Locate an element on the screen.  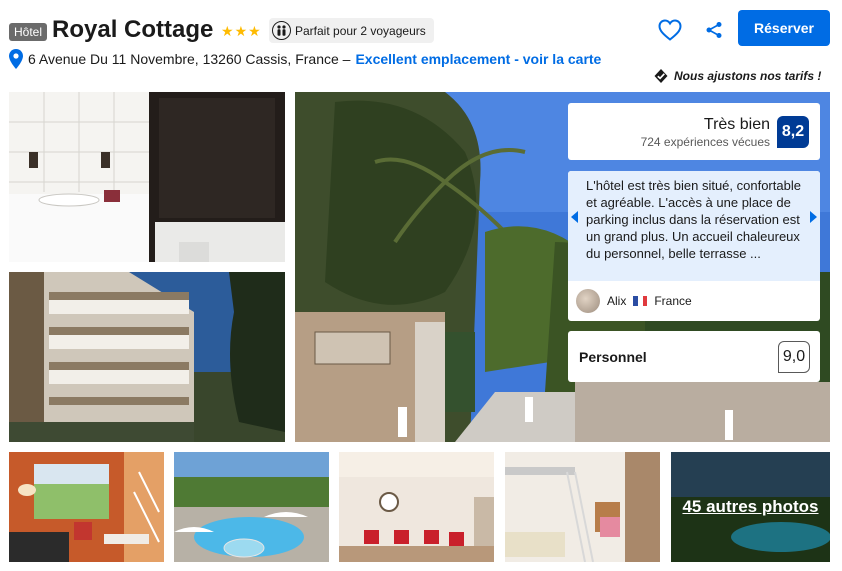
category-score-badge: 9,0 is located at coordinates (794, 357).